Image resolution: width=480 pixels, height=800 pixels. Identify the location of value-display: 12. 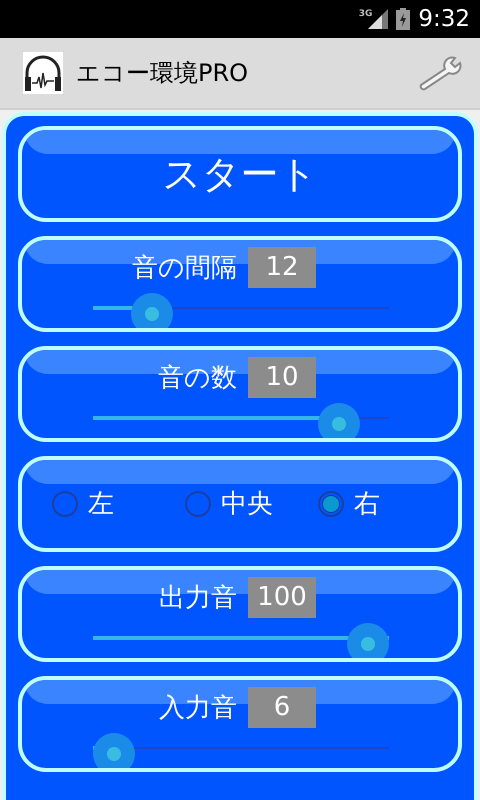
(282, 267).